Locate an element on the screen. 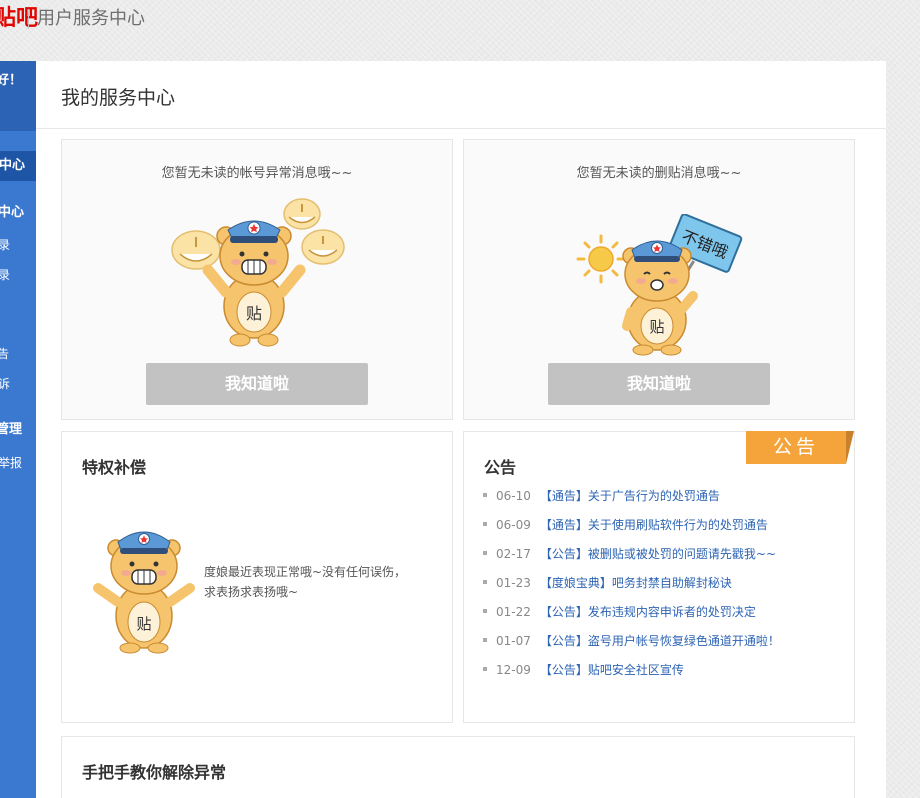 Image resolution: width=920 pixels, height=798 pixels. notice-ribbon: 公告 is located at coordinates (800, 448).